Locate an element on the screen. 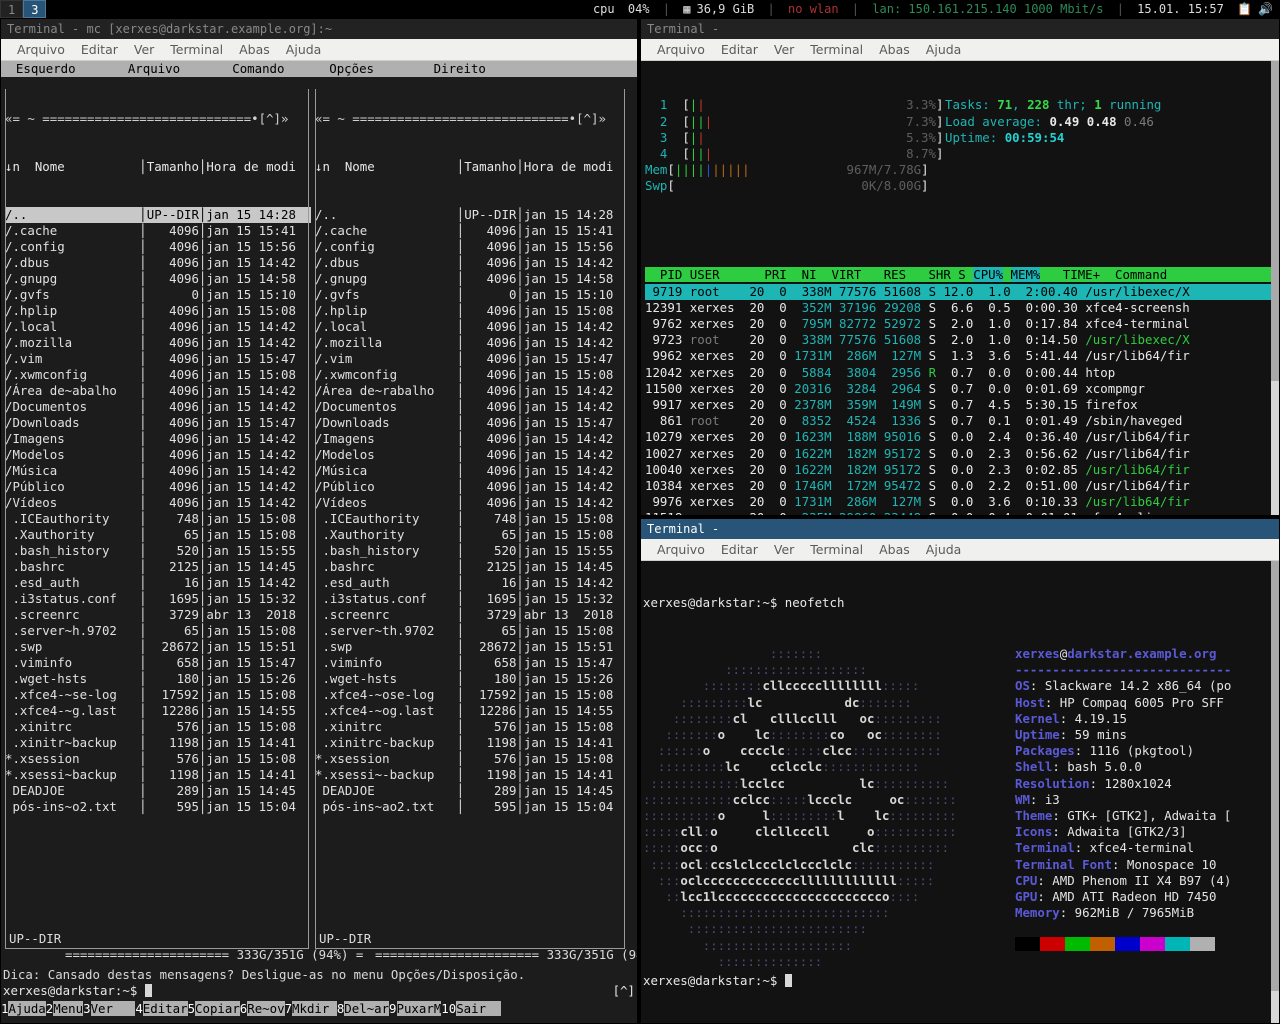  mc-fkey-7: Mkdir is located at coordinates (314, 1008).